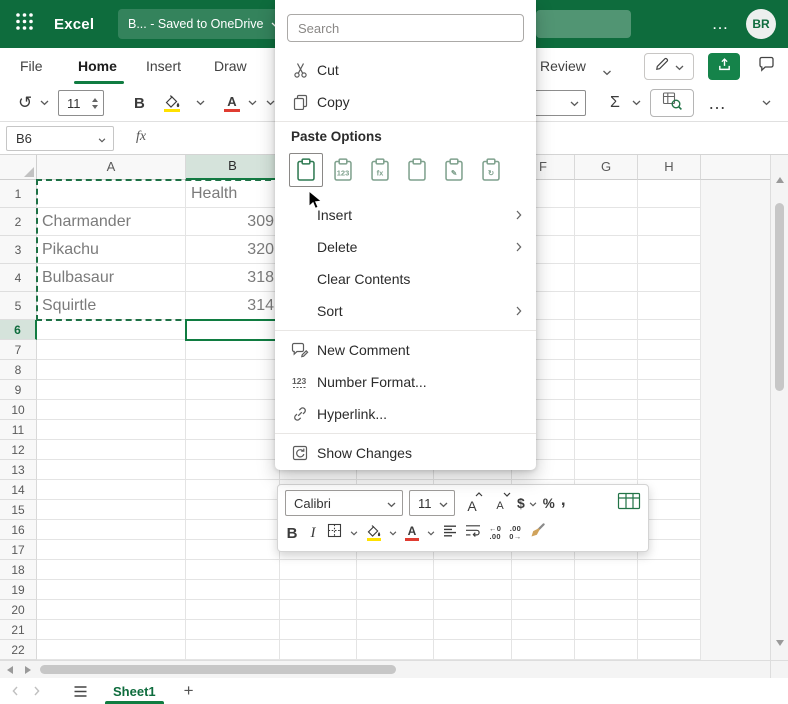 This screenshot has width=788, height=704. Describe the element at coordinates (450, 533) in the screenshot. I see `align-button` at that location.